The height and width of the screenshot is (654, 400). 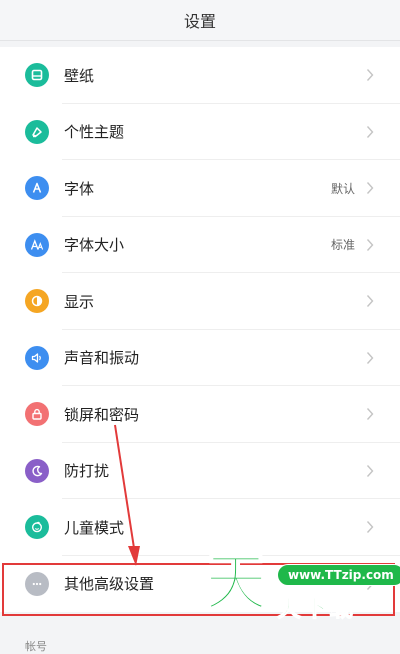 What do you see at coordinates (342, 245) in the screenshot?
I see `settings-item-value: 标准` at bounding box center [342, 245].